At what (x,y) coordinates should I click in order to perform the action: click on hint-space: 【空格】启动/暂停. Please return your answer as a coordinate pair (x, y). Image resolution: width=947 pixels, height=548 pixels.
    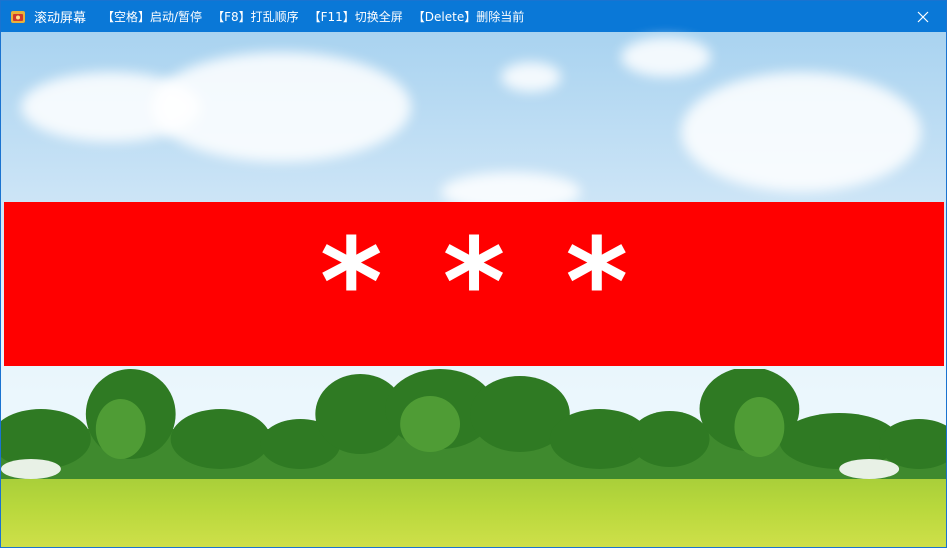
    Looking at the image, I should click on (152, 17).